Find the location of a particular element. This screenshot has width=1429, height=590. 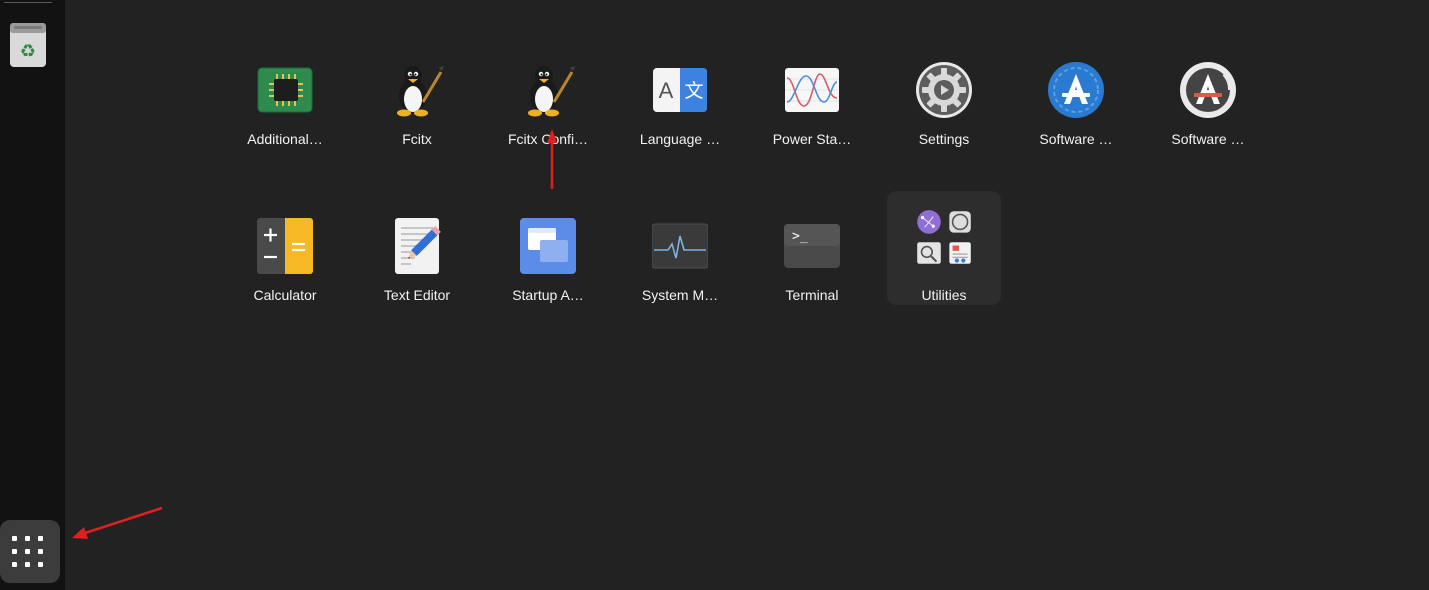

trash-button: ♻ is located at coordinates (28, 45).